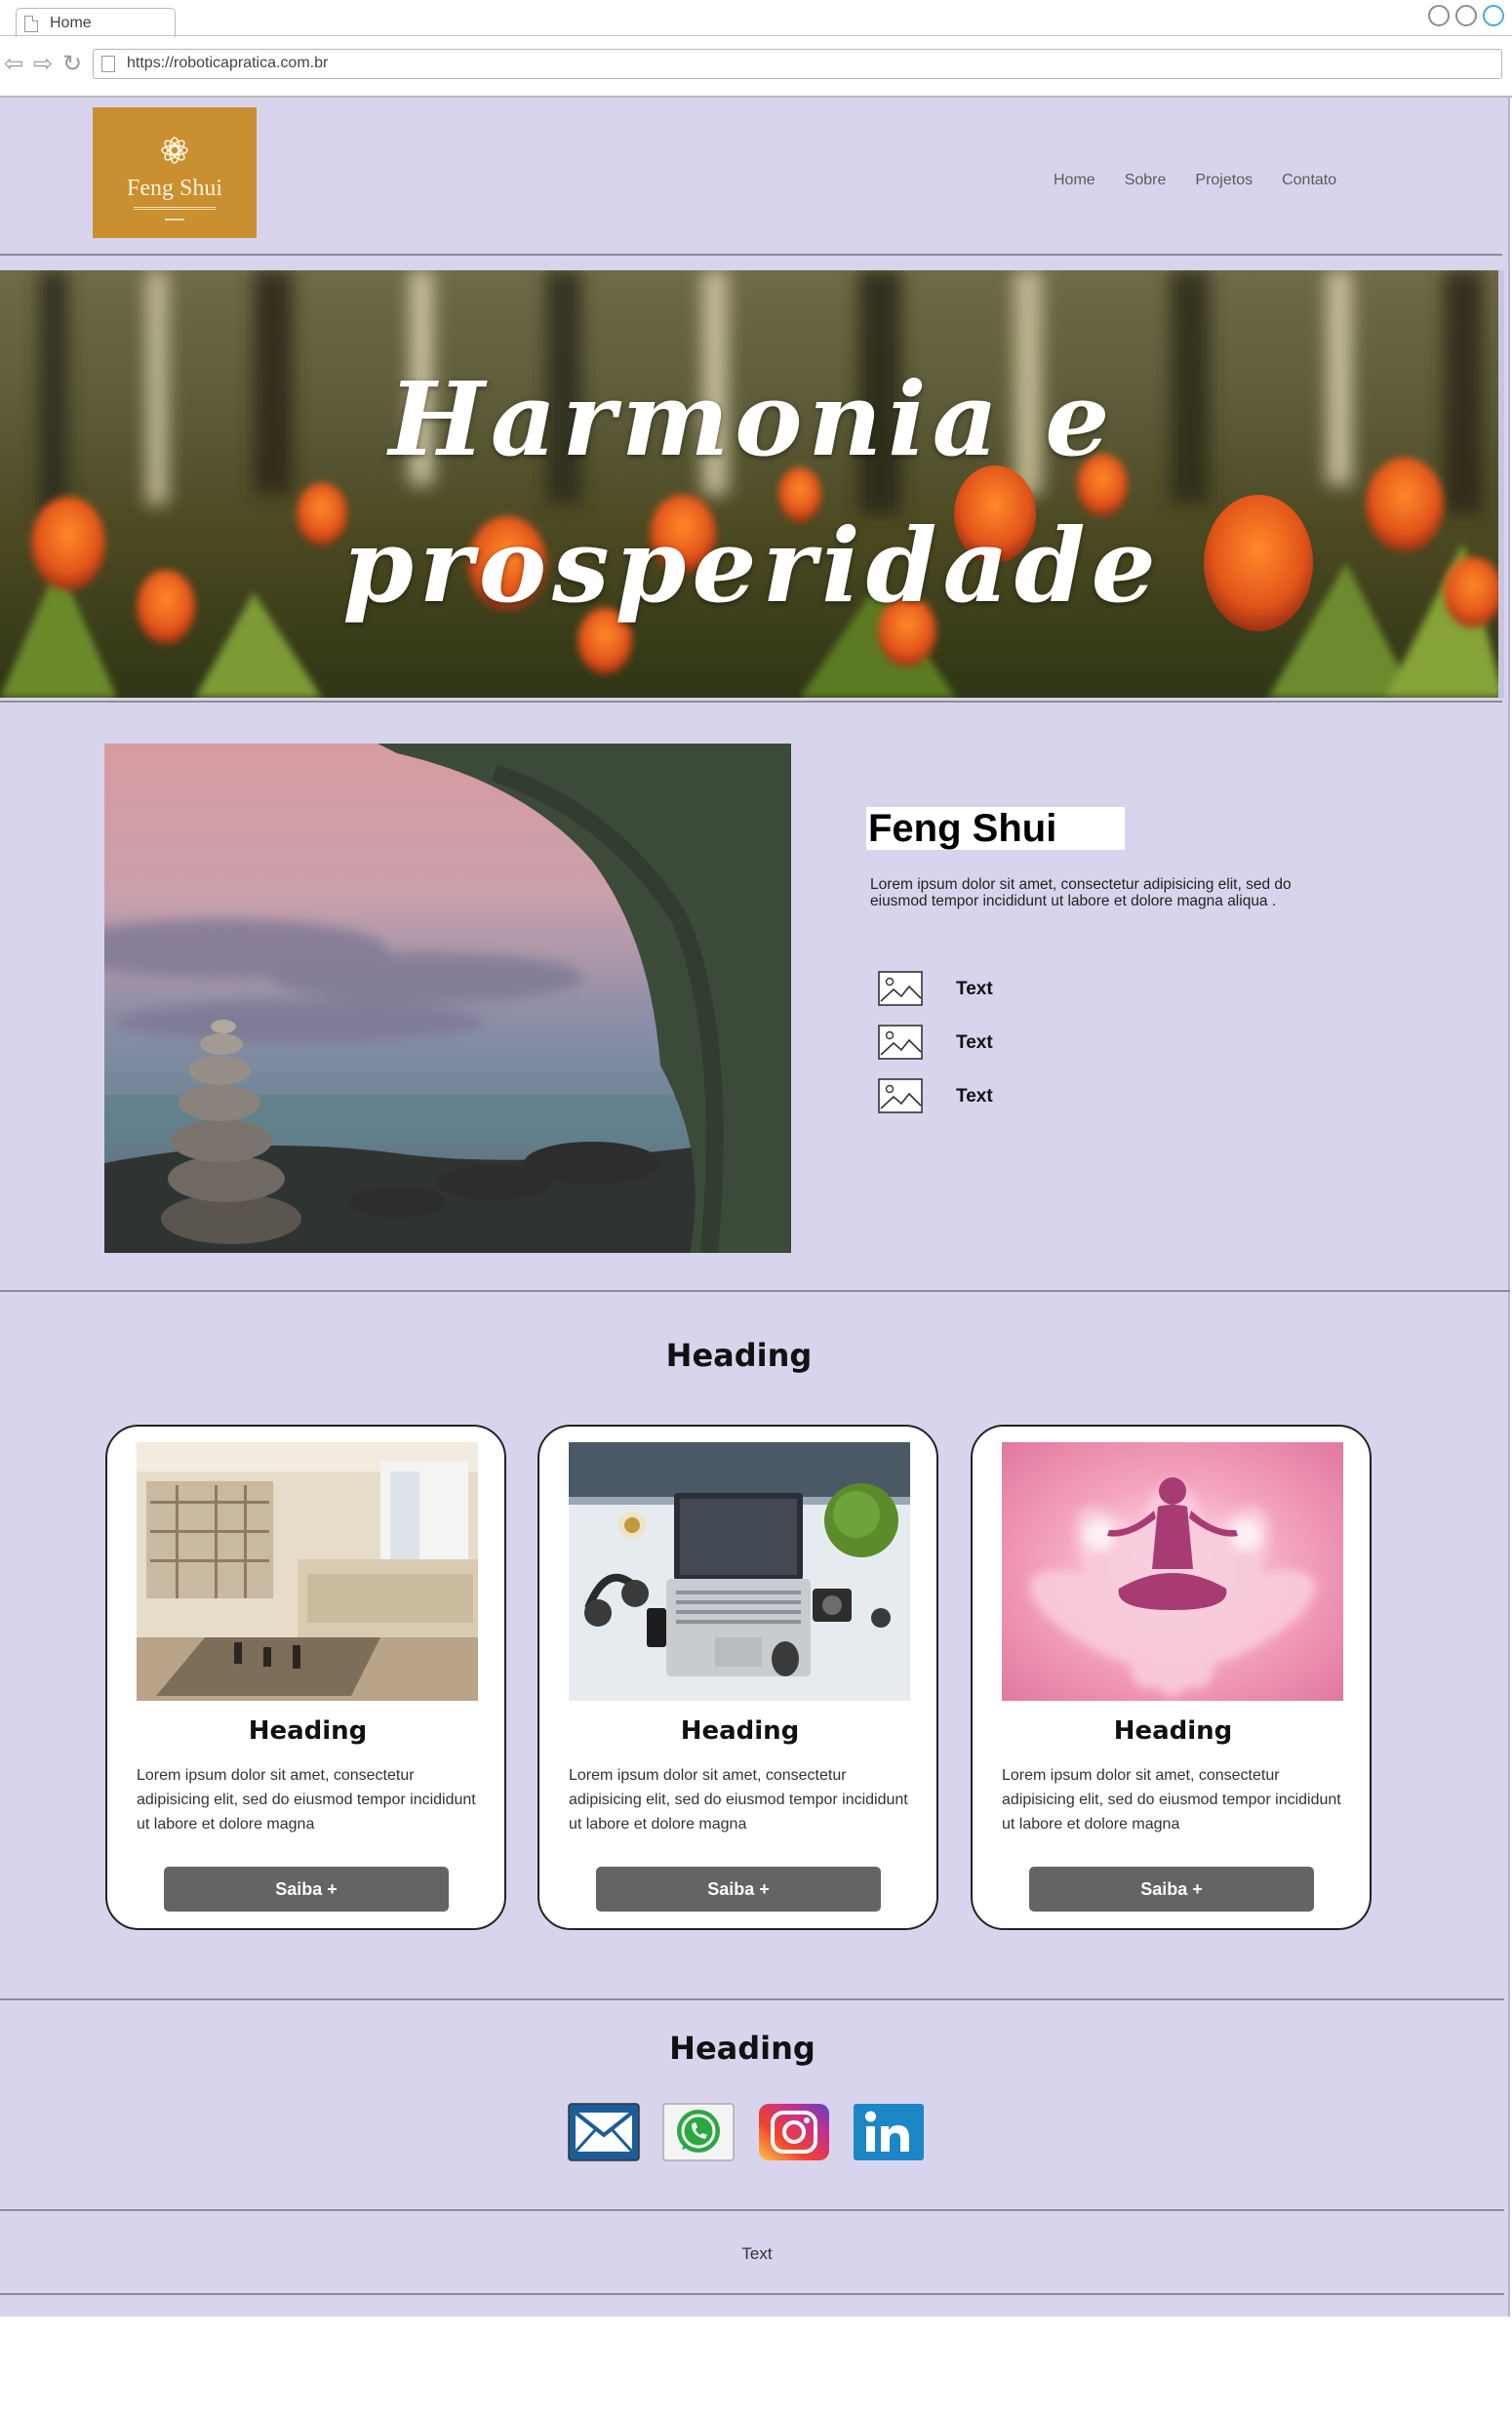  I want to click on tab-title: Home, so click(71, 23).